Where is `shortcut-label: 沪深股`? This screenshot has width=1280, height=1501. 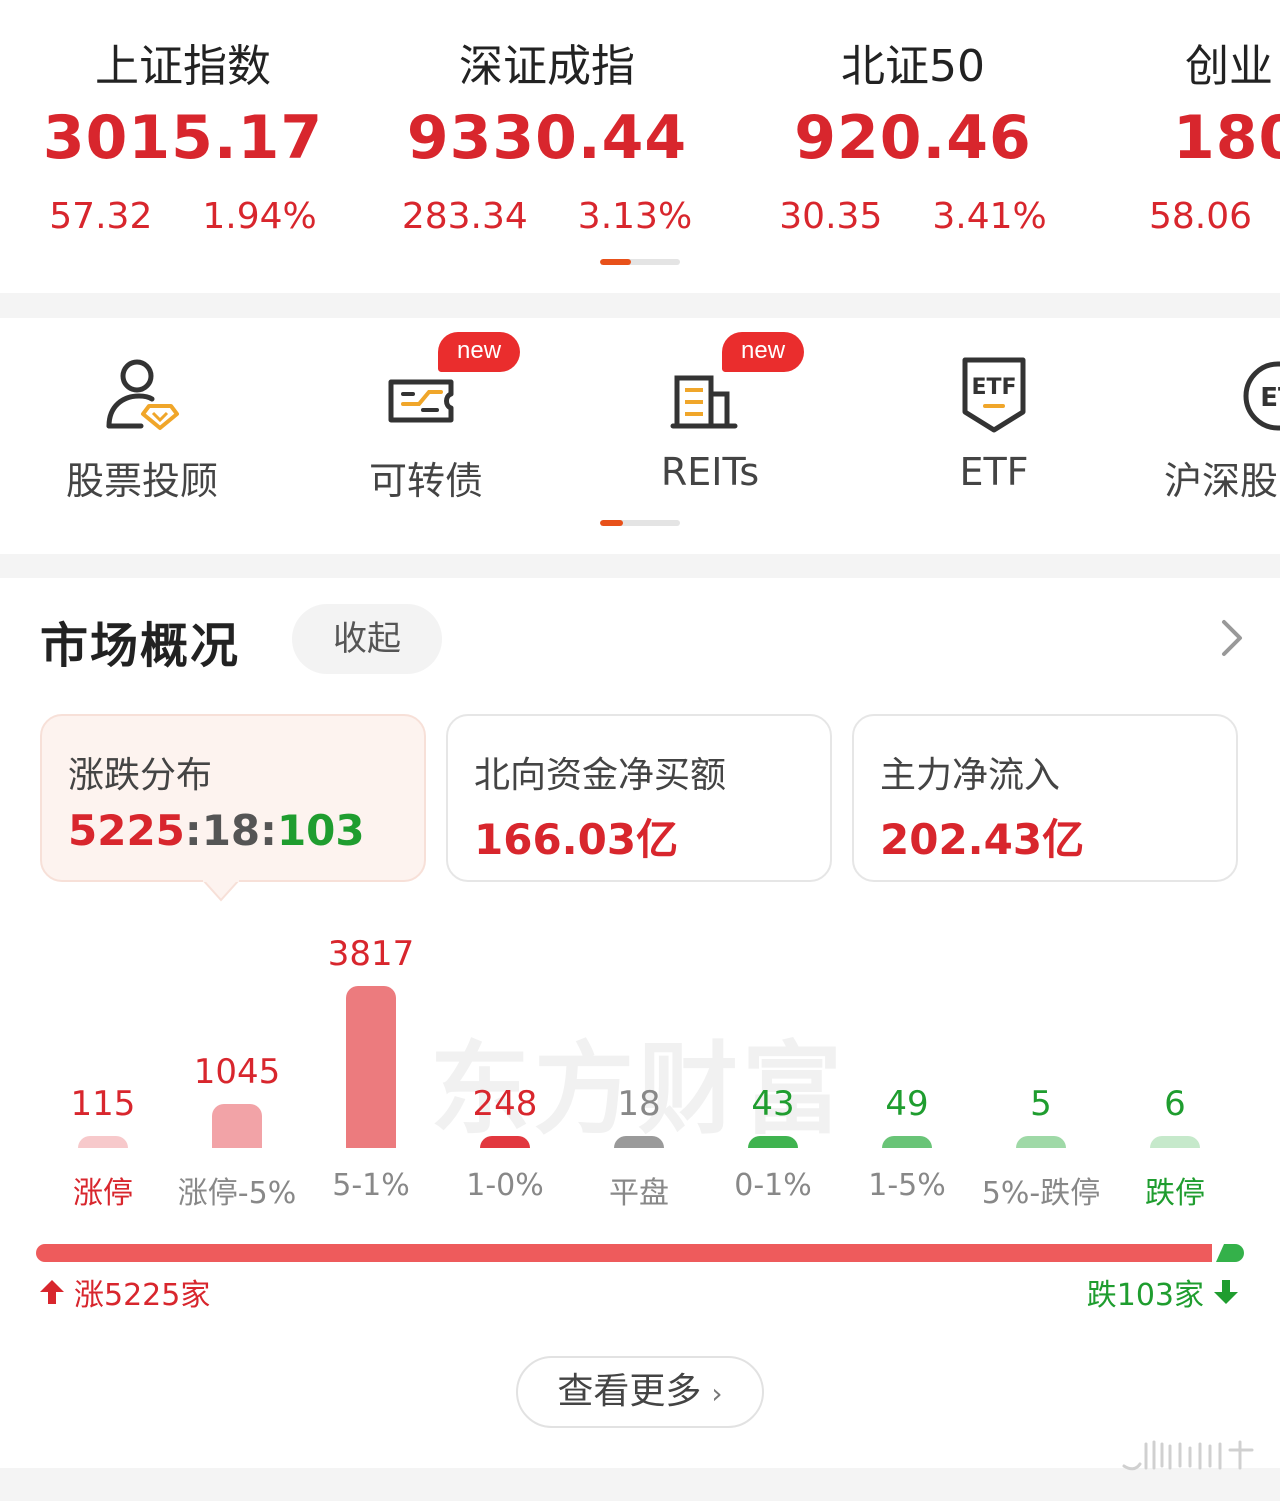 shortcut-label: 沪深股 is located at coordinates (1221, 481).